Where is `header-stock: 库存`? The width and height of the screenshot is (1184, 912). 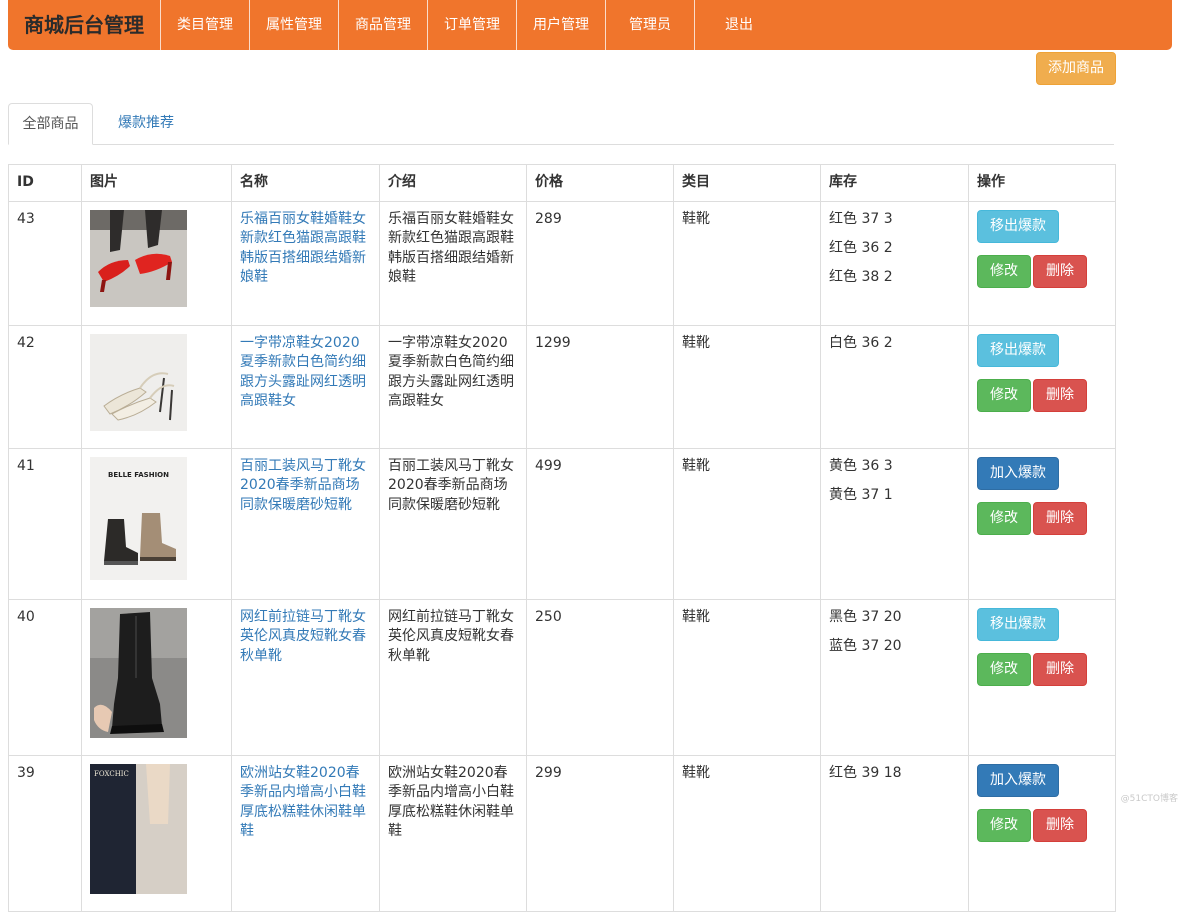
header-stock: 库存 is located at coordinates (894, 183).